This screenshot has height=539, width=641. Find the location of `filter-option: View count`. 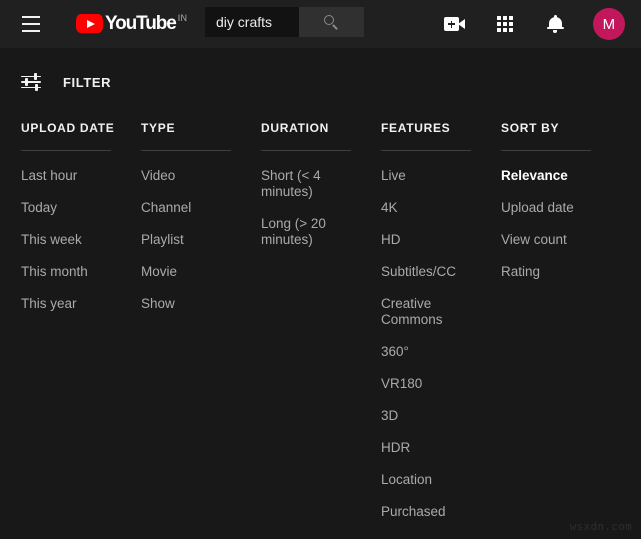

filter-option: View count is located at coordinates (550, 240).